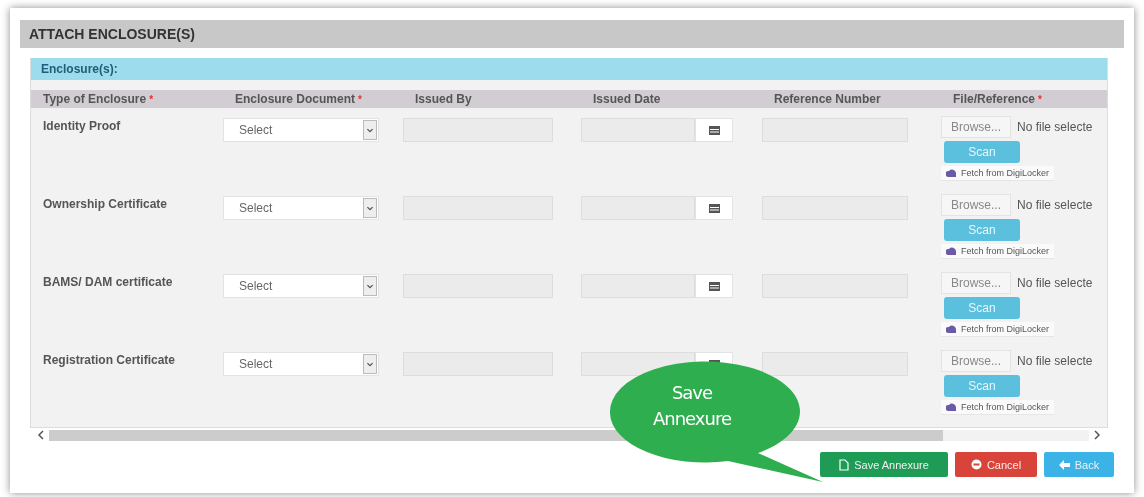  What do you see at coordinates (1079, 464) in the screenshot?
I see `back-button: Back` at bounding box center [1079, 464].